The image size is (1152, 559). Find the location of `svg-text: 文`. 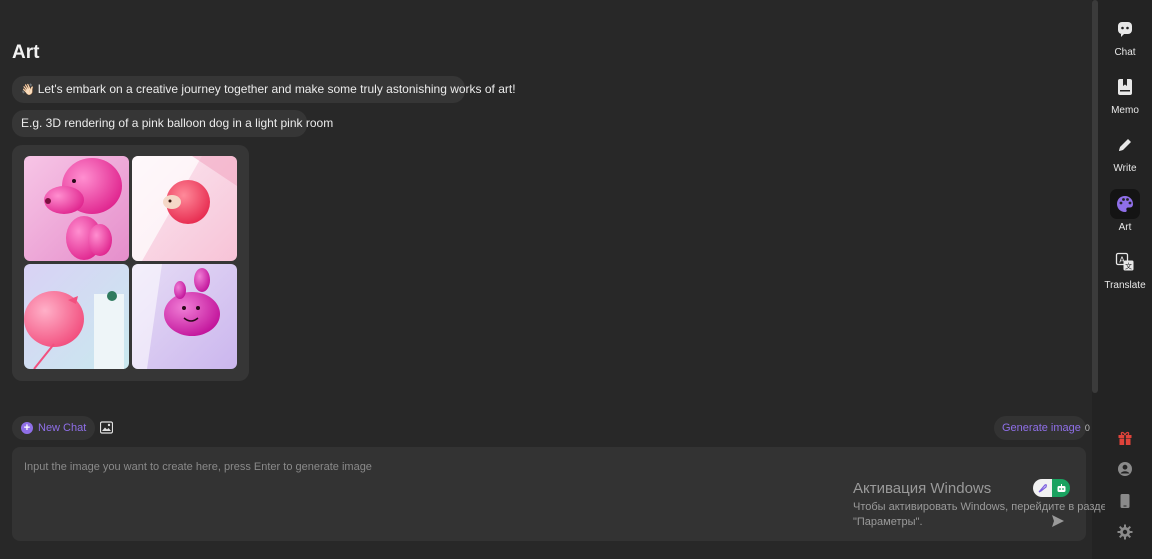

svg-text: 文 is located at coordinates (1128, 266).